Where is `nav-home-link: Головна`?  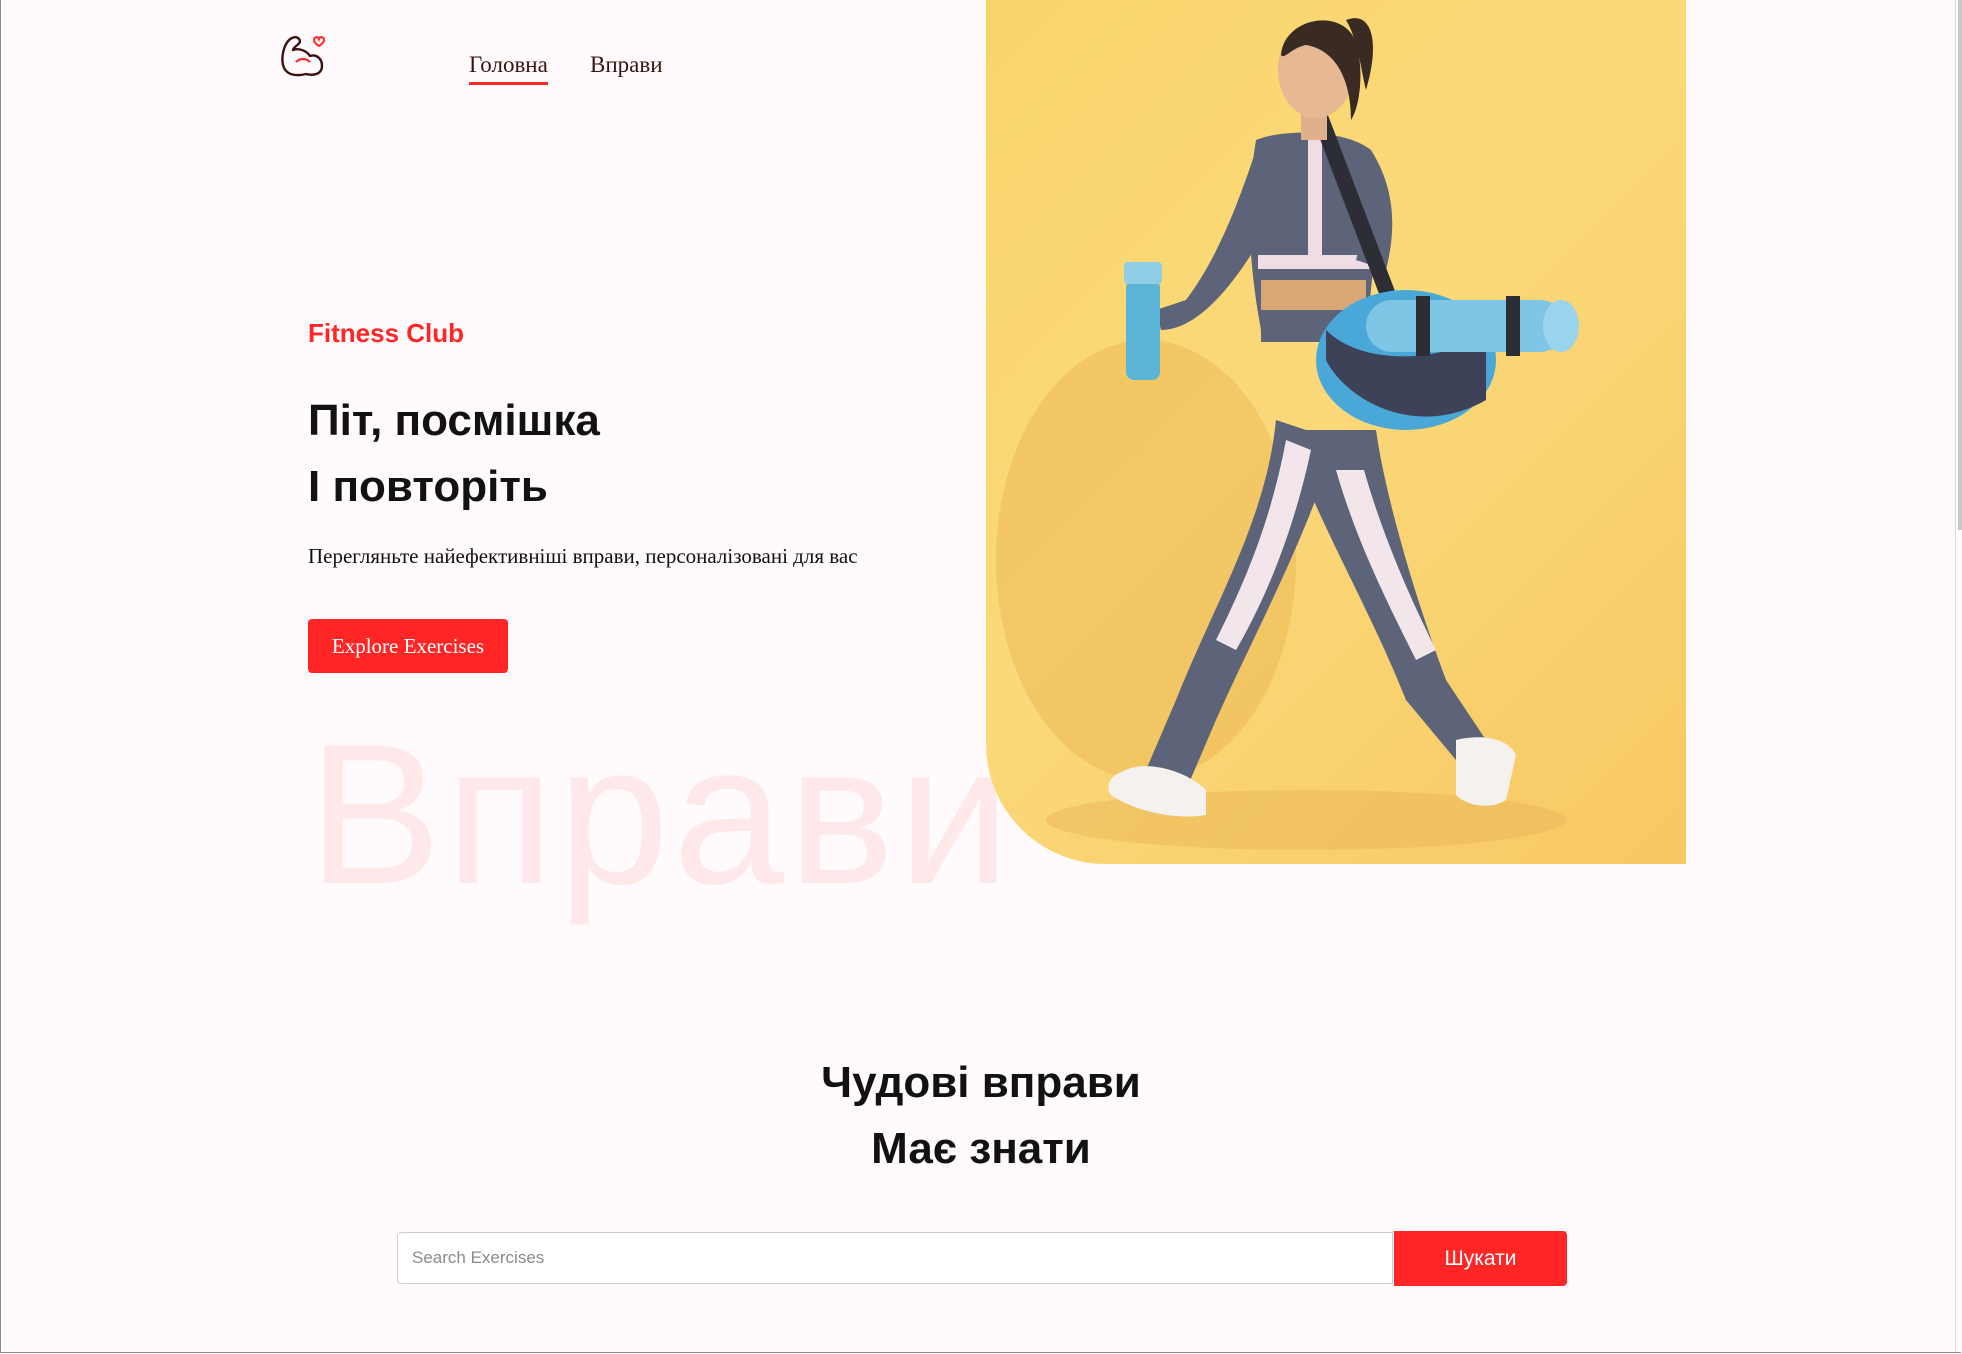 nav-home-link: Головна is located at coordinates (508, 68).